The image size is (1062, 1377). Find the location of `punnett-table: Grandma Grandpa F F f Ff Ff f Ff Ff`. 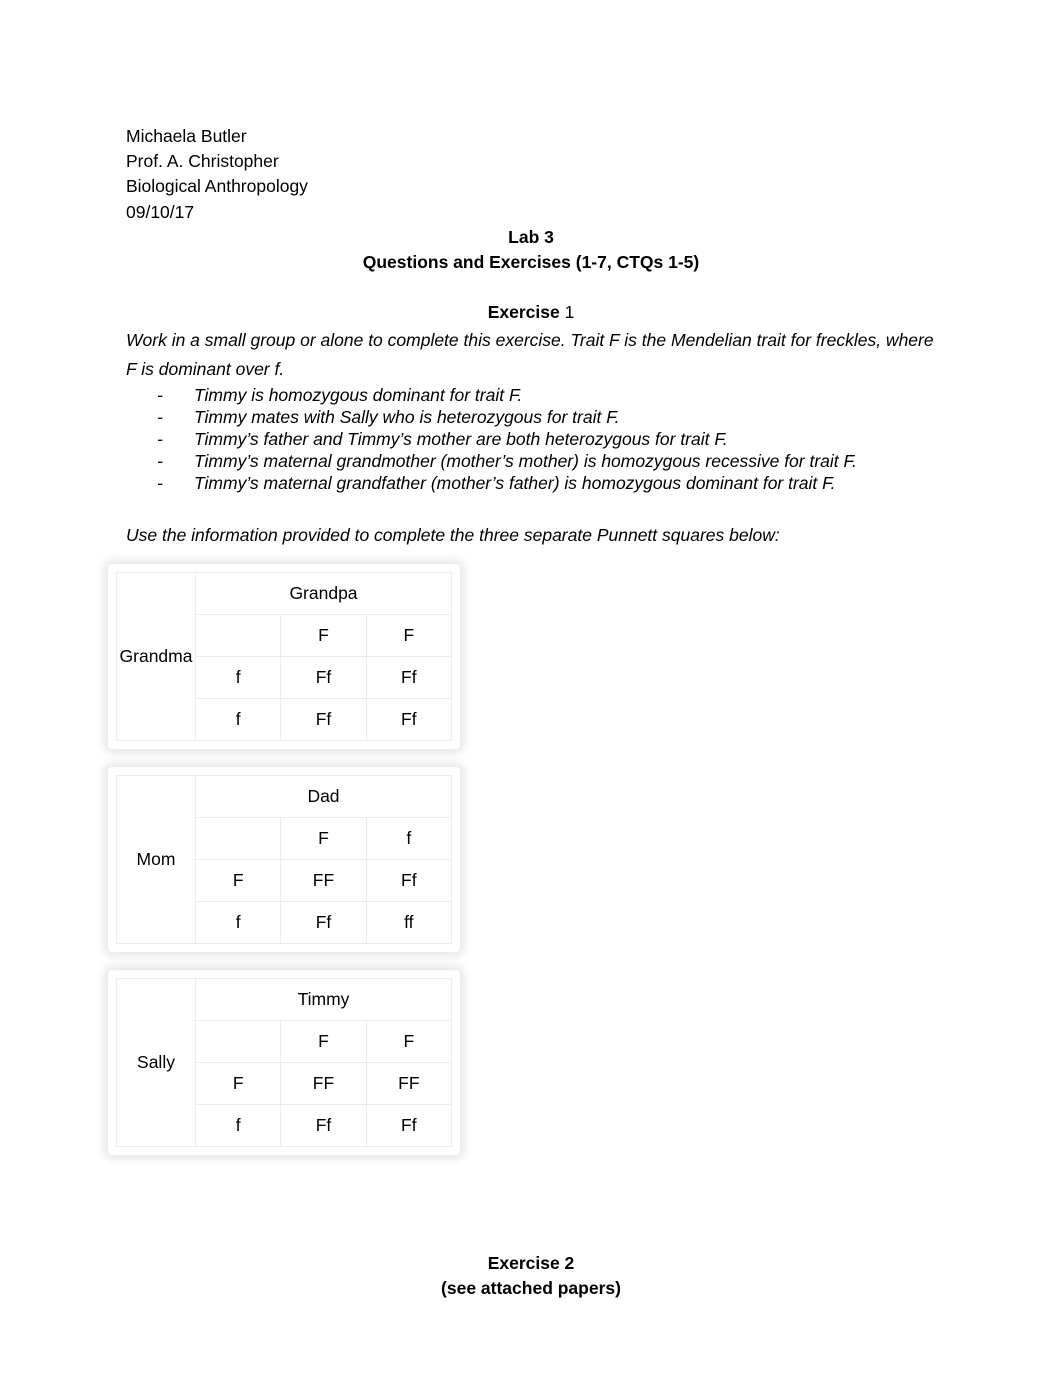

punnett-table: Grandma Grandpa F F f Ff Ff f Ff Ff is located at coordinates (284, 656).